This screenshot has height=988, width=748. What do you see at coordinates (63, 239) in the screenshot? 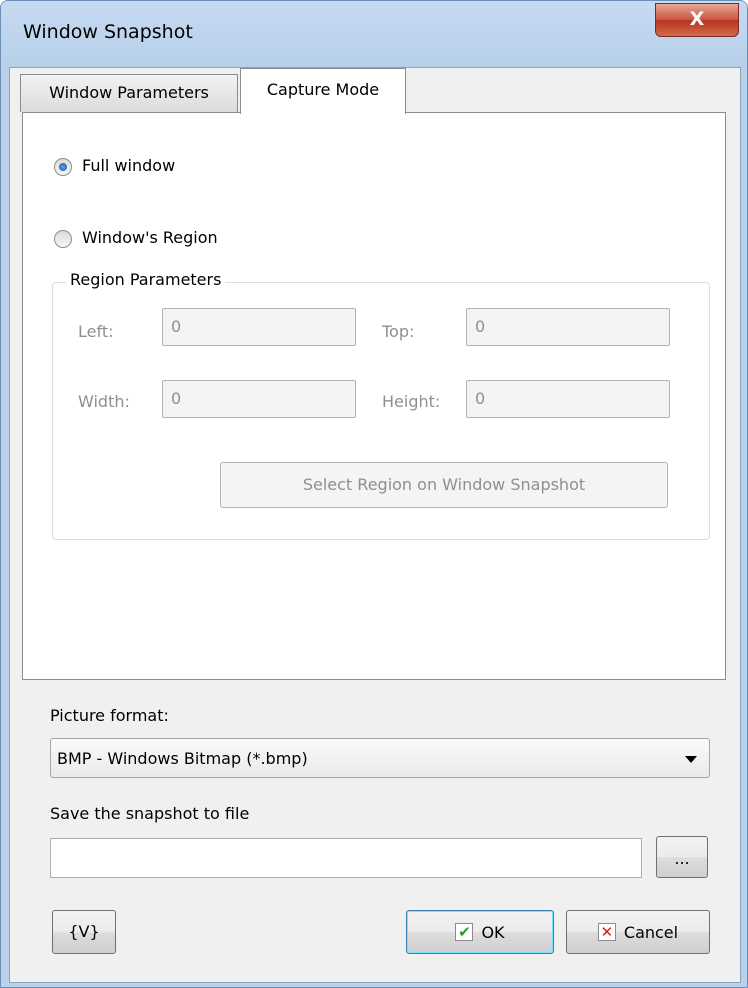
I see `windows-region-radio` at bounding box center [63, 239].